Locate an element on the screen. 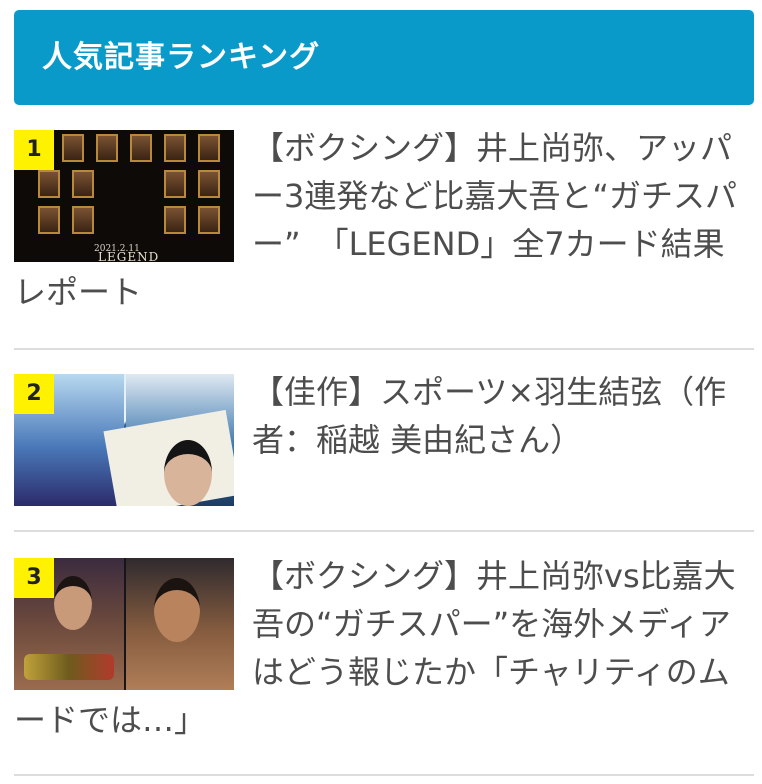 The height and width of the screenshot is (784, 762). rank-badge-3: 3 is located at coordinates (34, 578).